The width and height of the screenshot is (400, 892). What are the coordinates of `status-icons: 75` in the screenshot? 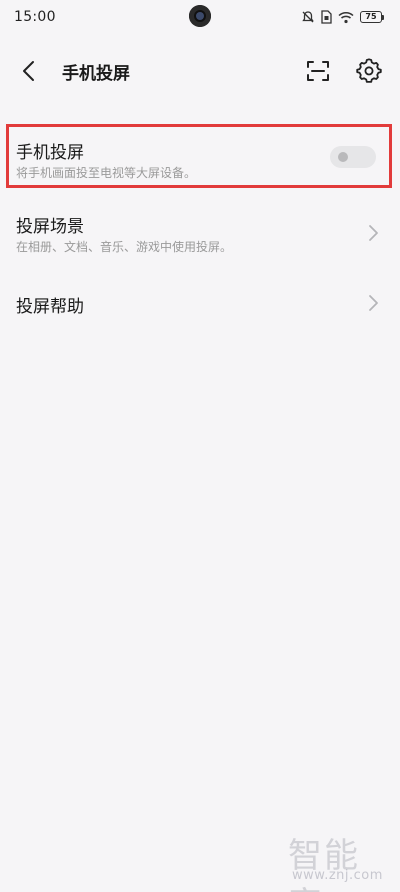 It's located at (342, 17).